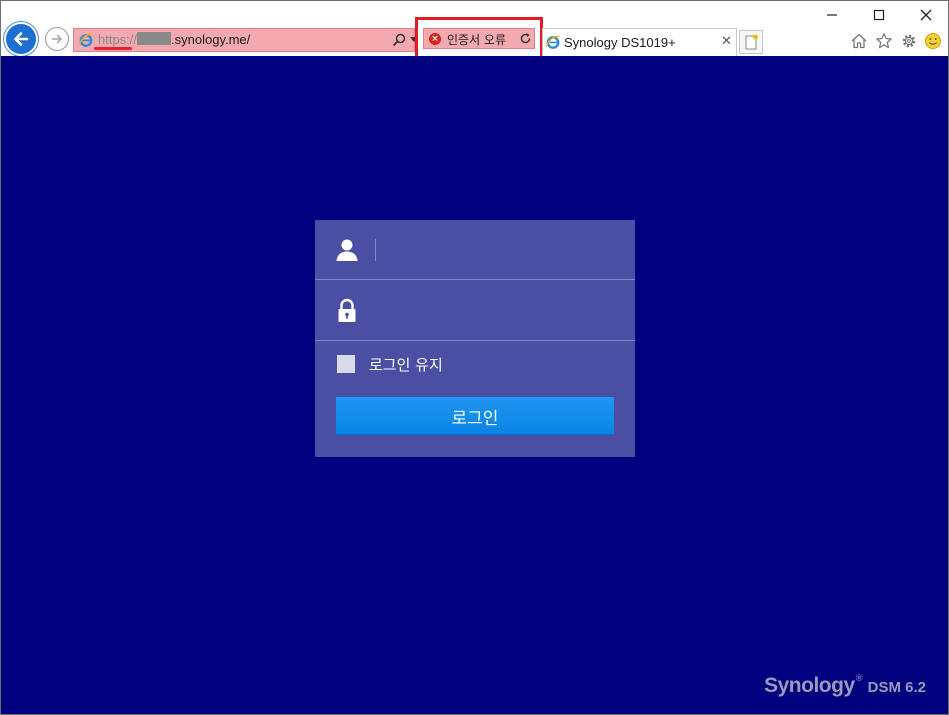  I want to click on login-button: 로그인, so click(475, 416).